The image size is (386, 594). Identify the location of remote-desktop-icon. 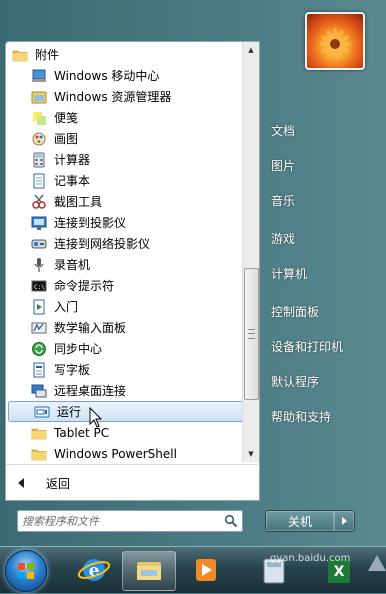
(39, 391).